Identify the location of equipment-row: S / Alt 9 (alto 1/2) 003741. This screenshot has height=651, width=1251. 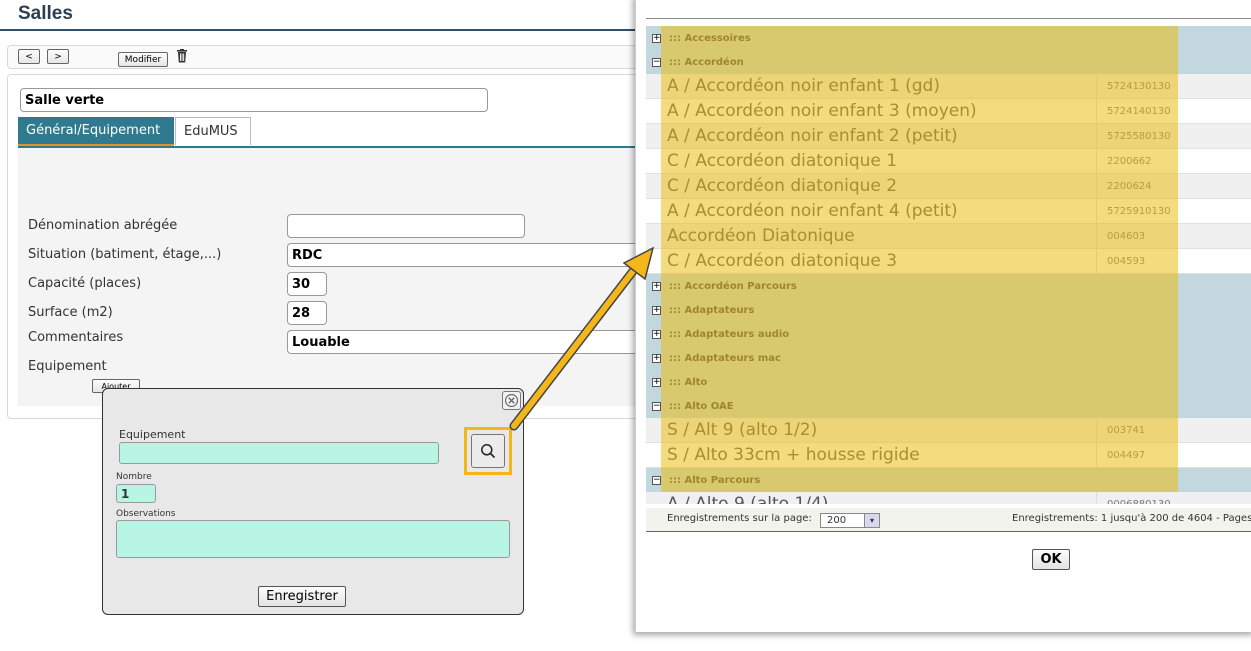
(948, 430).